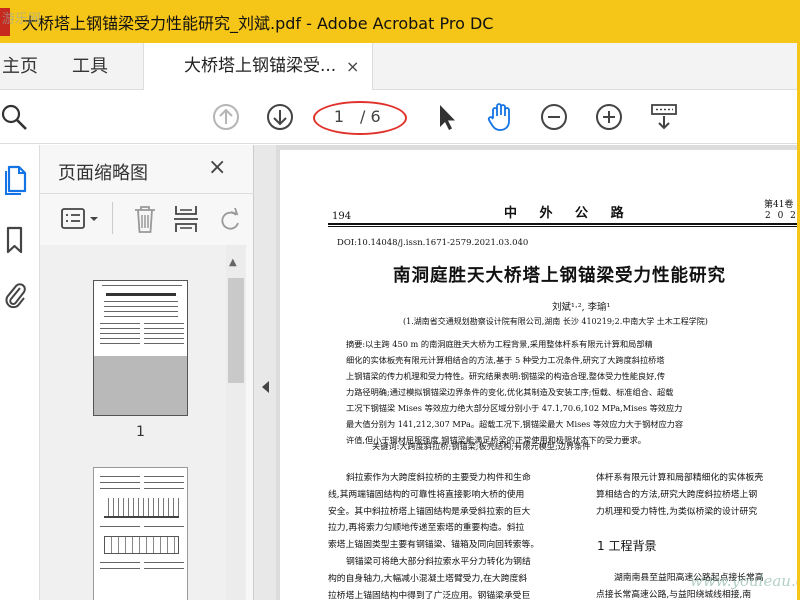 This screenshot has width=800, height=600. Describe the element at coordinates (429, 595) in the screenshot. I see `body-line: 拉桥塔上锚固结构中得到了广泛应用。钢锚梁承受巨` at that location.